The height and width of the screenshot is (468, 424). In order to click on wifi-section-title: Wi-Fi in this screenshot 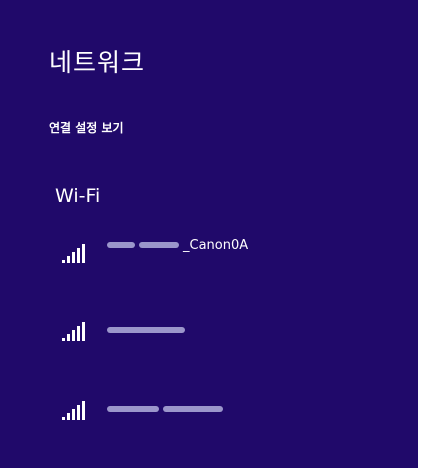, I will do `click(78, 196)`.